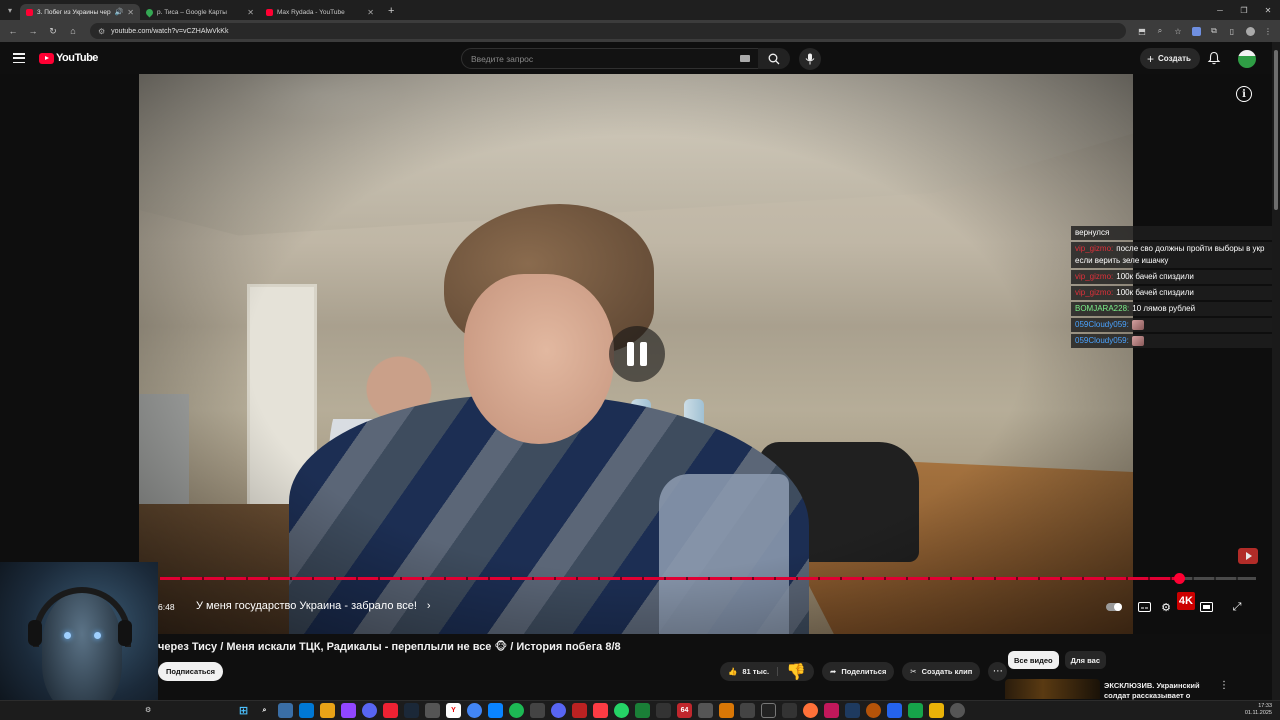 Image resolution: width=1280 pixels, height=720 pixels. Describe the element at coordinates (1258, 710) in the screenshot. I see `system-clock: 17:33 01.11.2025` at that location.